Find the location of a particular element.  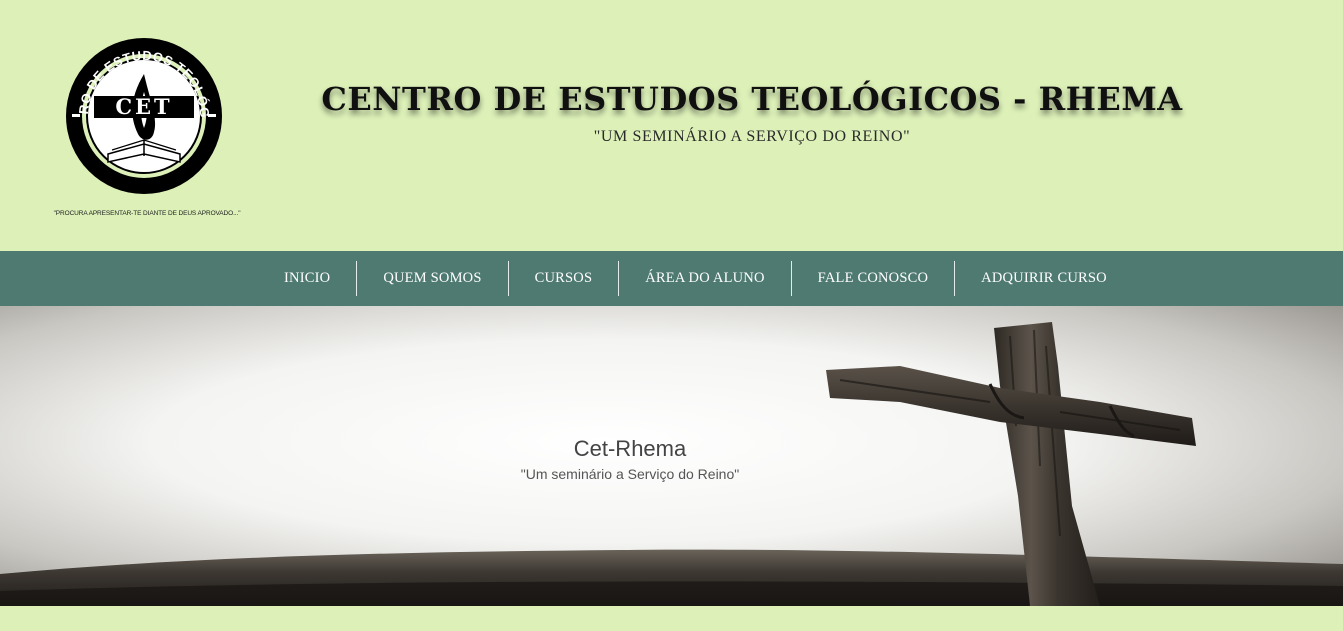

hero-title: Cet-Rhema is located at coordinates (630, 448).